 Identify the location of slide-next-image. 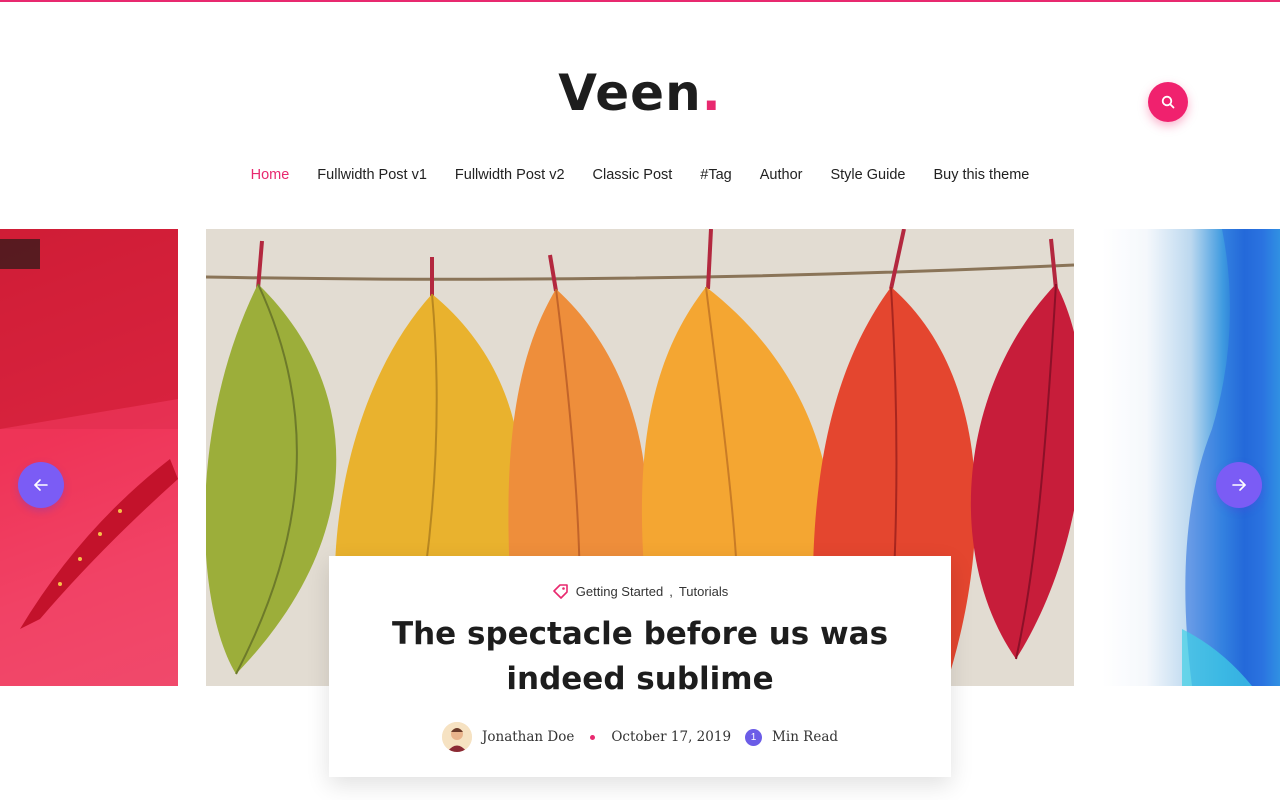
(1191, 457).